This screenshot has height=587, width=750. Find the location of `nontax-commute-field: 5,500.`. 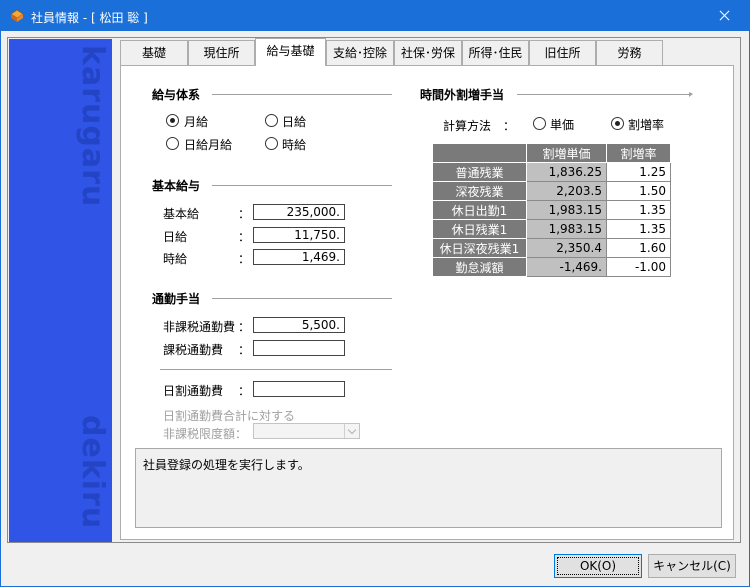

nontax-commute-field: 5,500. is located at coordinates (299, 325).